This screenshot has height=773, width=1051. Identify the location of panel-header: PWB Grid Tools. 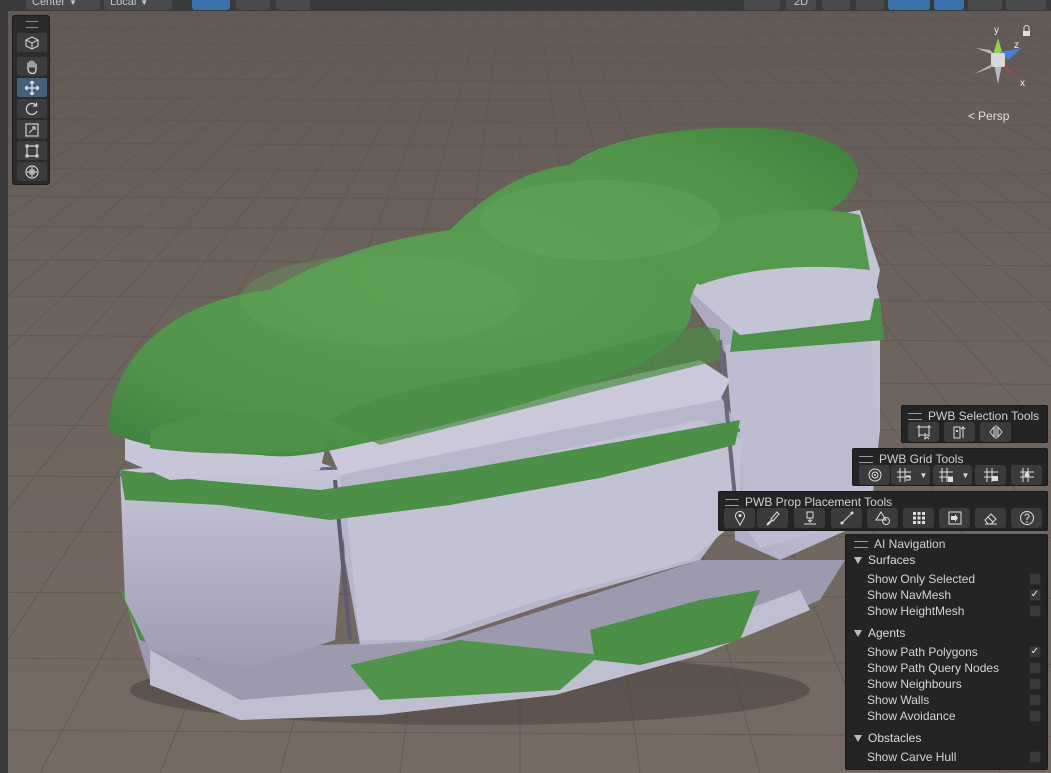
(911, 459).